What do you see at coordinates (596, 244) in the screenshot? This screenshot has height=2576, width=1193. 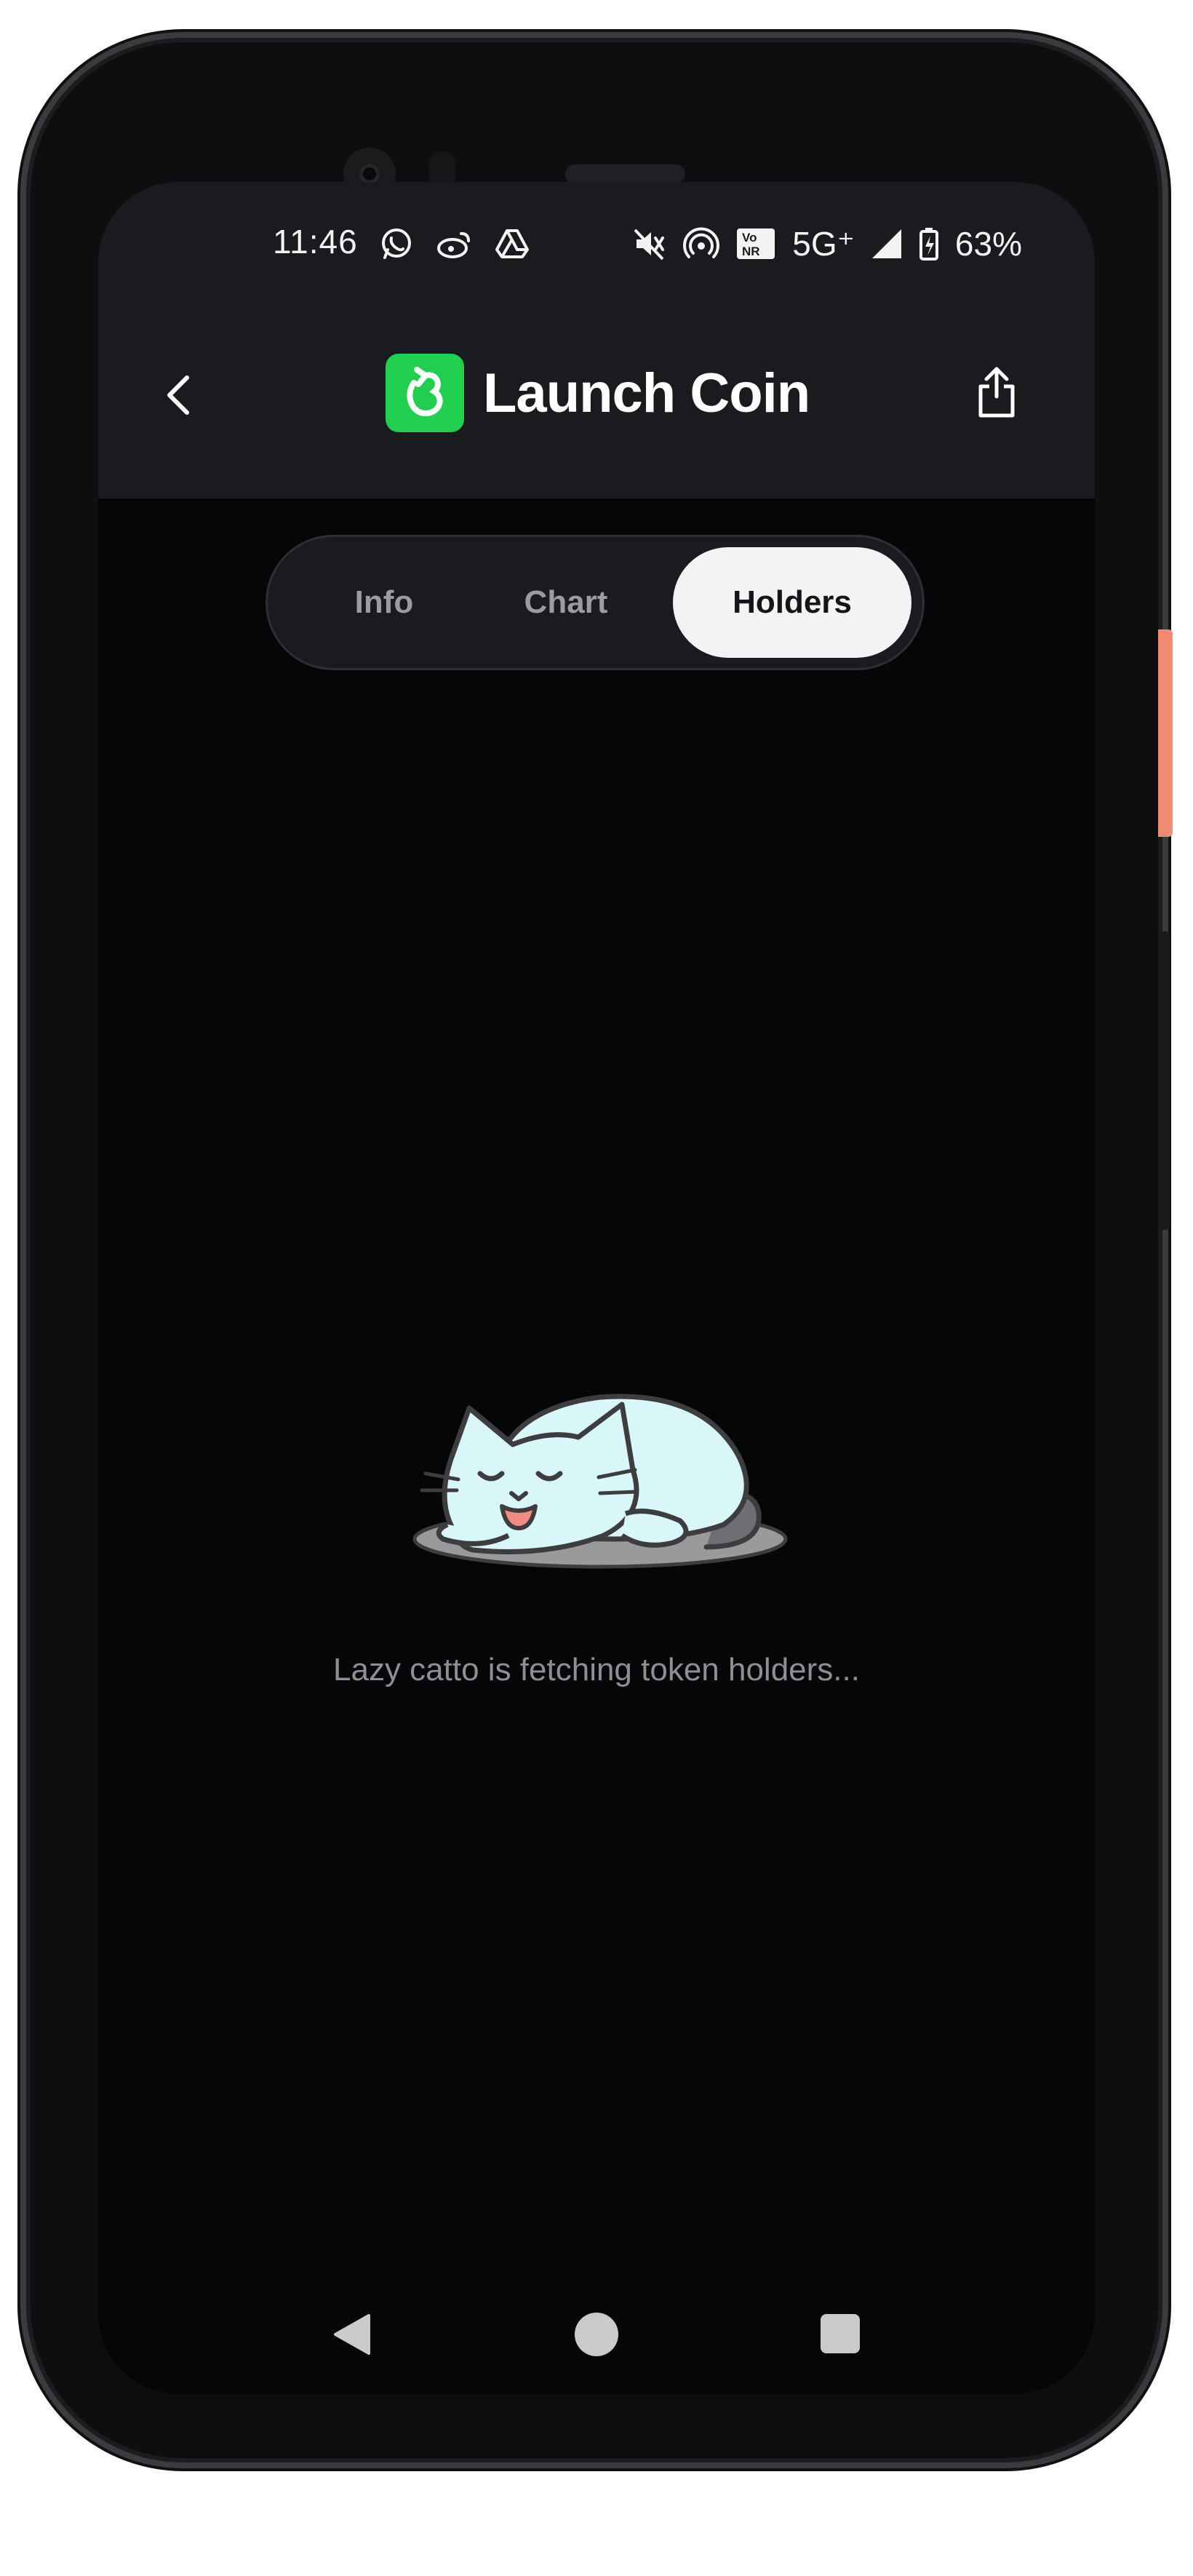 I see `status-bar: 11:46 Vo NR 5G⁺ 63%` at bounding box center [596, 244].